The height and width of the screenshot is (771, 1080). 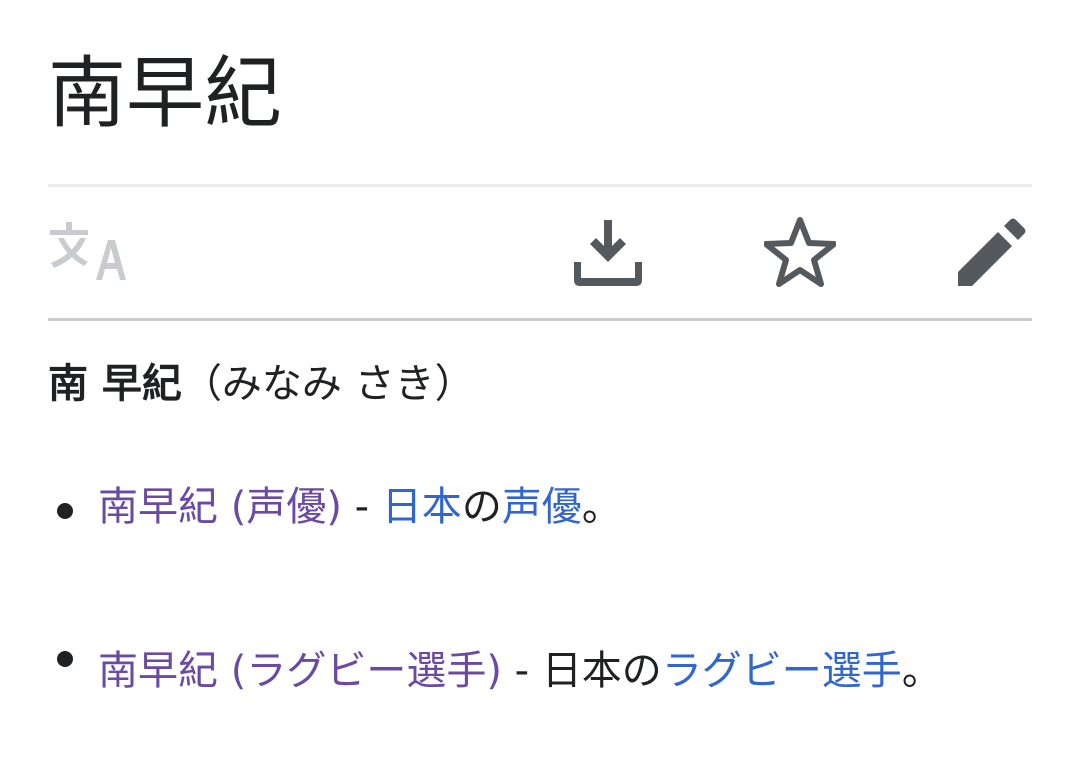 I want to click on lead-bold-name: 南 早紀, so click(x=115, y=384).